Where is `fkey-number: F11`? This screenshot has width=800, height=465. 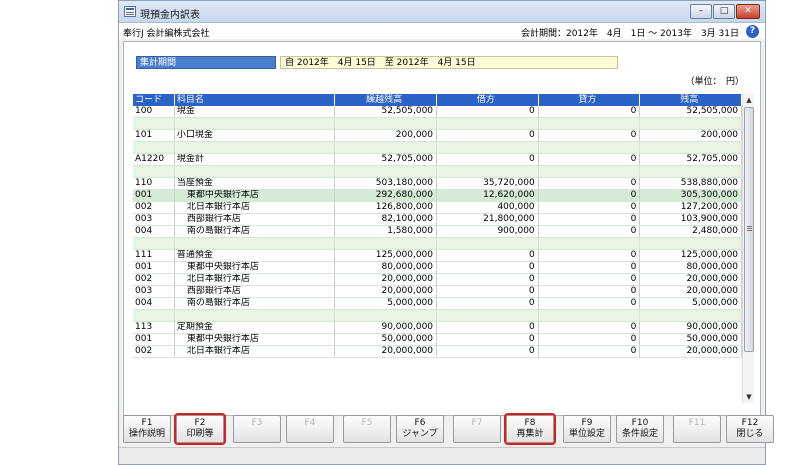 fkey-number: F11 is located at coordinates (697, 423).